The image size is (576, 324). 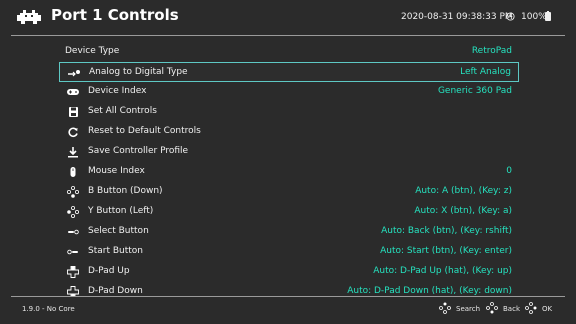 I want to click on item-label: Device Index, so click(x=117, y=91).